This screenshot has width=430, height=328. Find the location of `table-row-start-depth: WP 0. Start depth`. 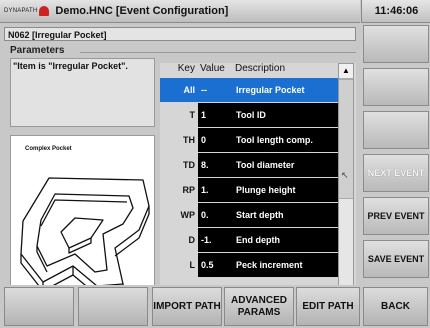

table-row-start-depth: WP 0. Start depth is located at coordinates (249, 215).